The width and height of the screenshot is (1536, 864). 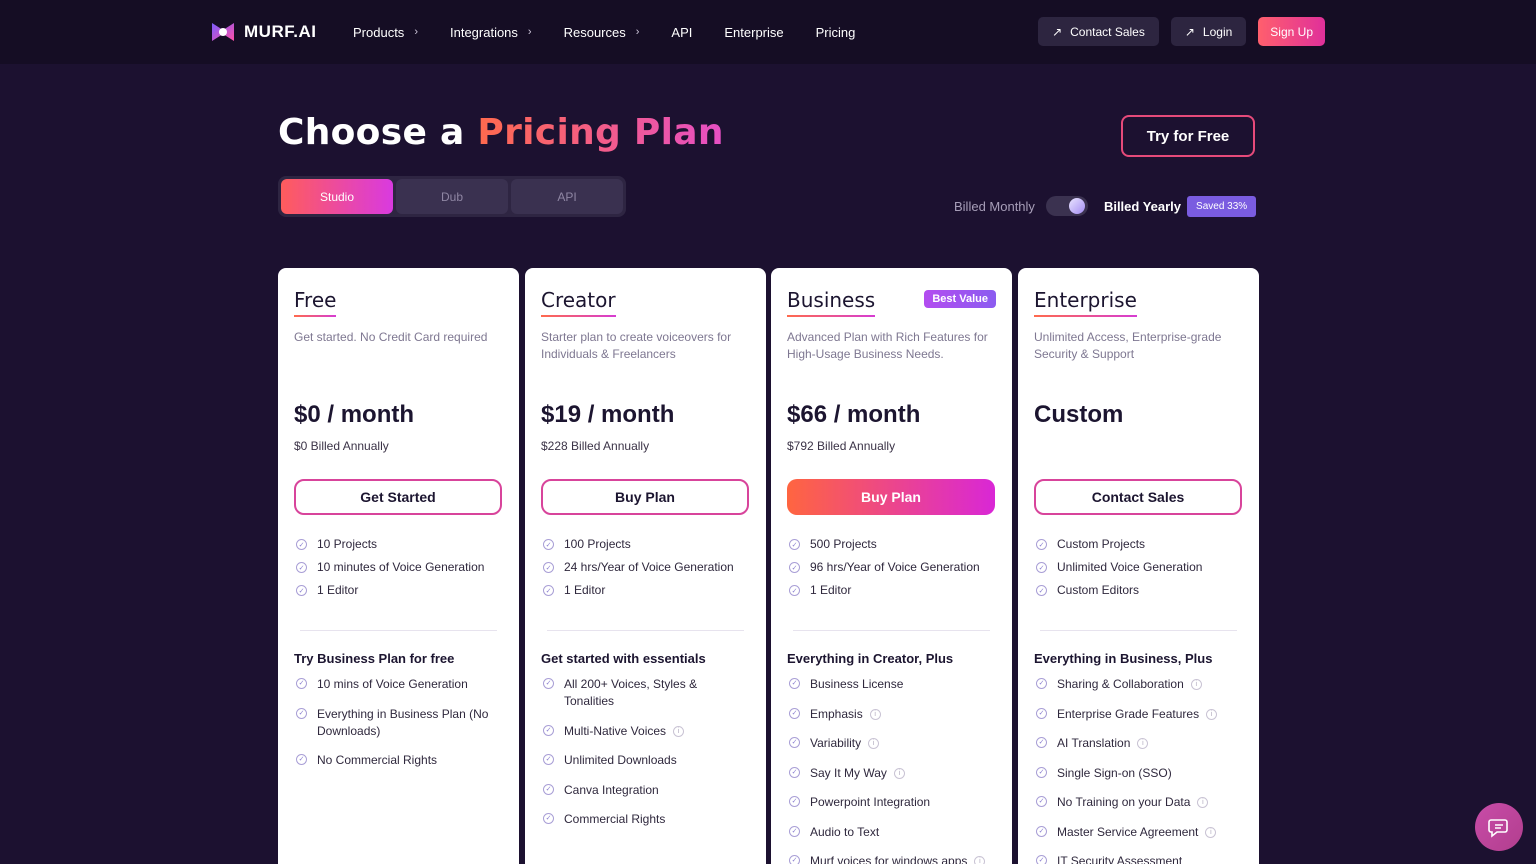 I want to click on chat-widget-button, so click(x=1499, y=827).